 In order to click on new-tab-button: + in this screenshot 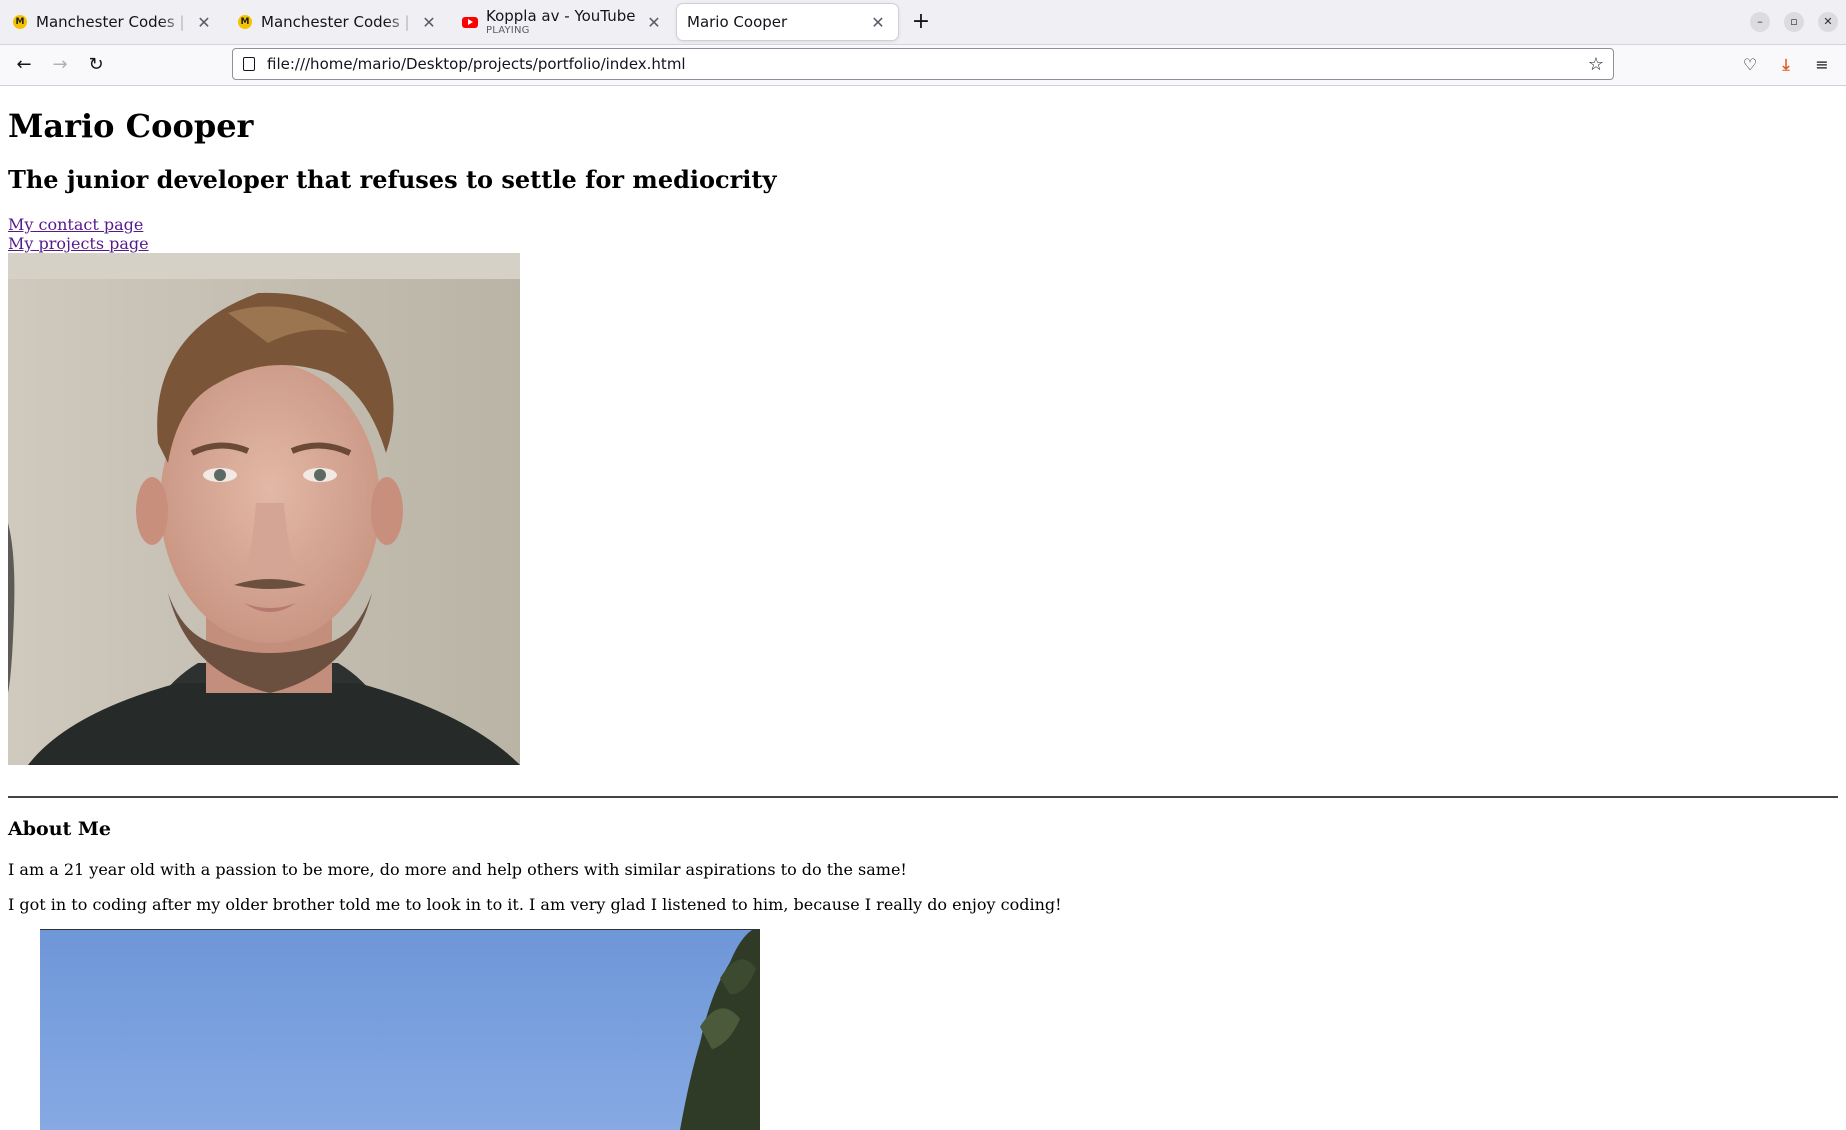, I will do `click(921, 22)`.